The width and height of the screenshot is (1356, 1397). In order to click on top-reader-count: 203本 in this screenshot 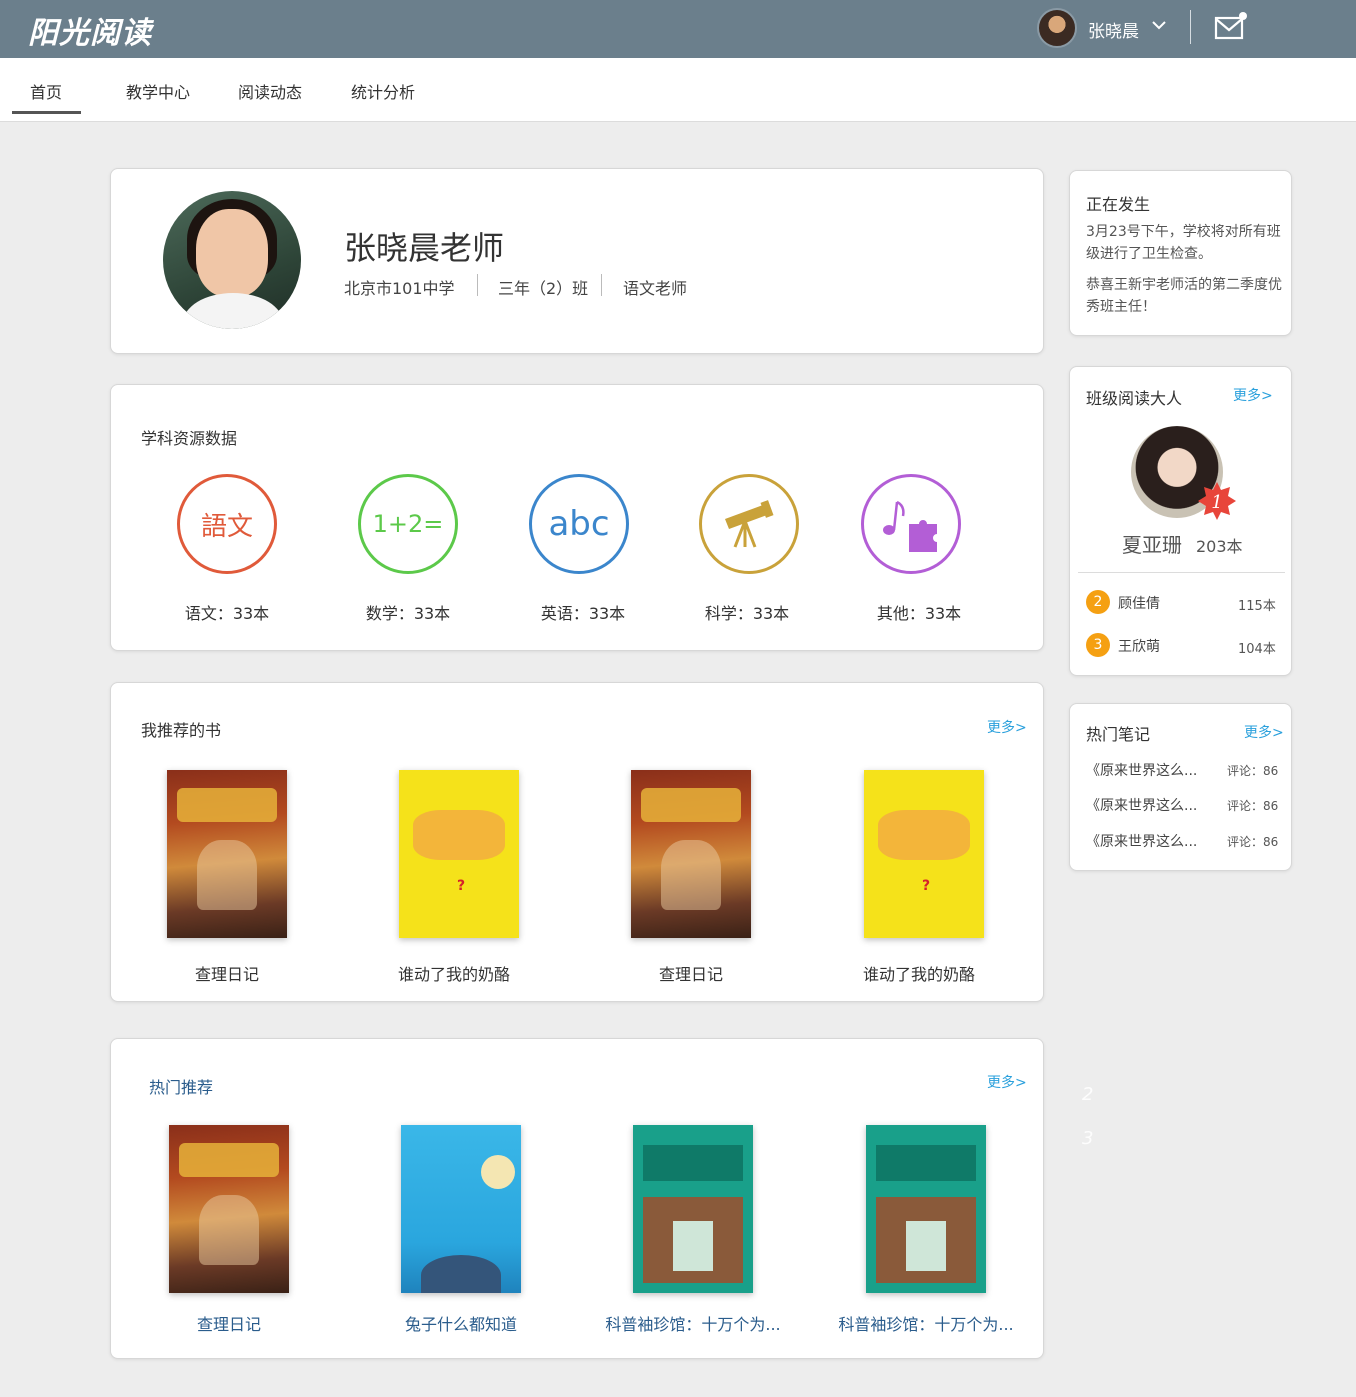, I will do `click(1219, 546)`.